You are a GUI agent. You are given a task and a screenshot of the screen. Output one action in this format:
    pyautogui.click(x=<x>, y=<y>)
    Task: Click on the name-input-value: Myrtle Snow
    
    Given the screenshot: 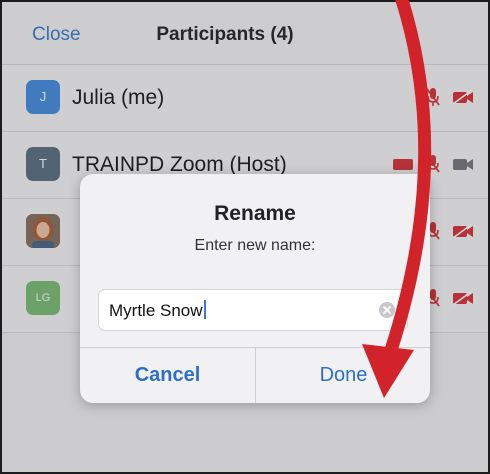 What is the action you would take?
    pyautogui.click(x=157, y=310)
    